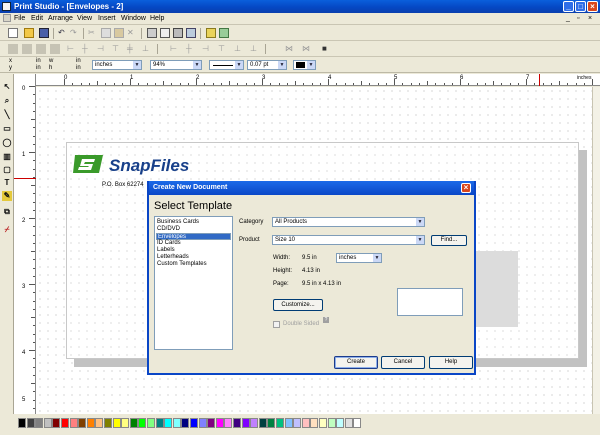 The width and height of the screenshot is (600, 435). I want to click on lock-icon: ■, so click(327, 49).